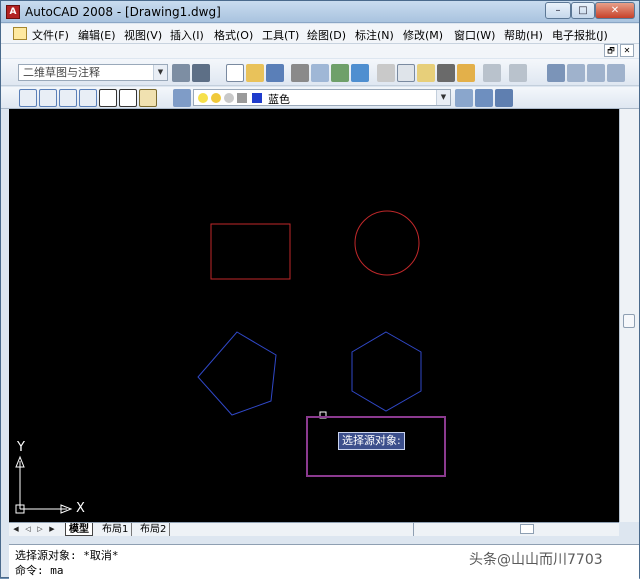  I want to click on layer-states-icon, so click(504, 98).